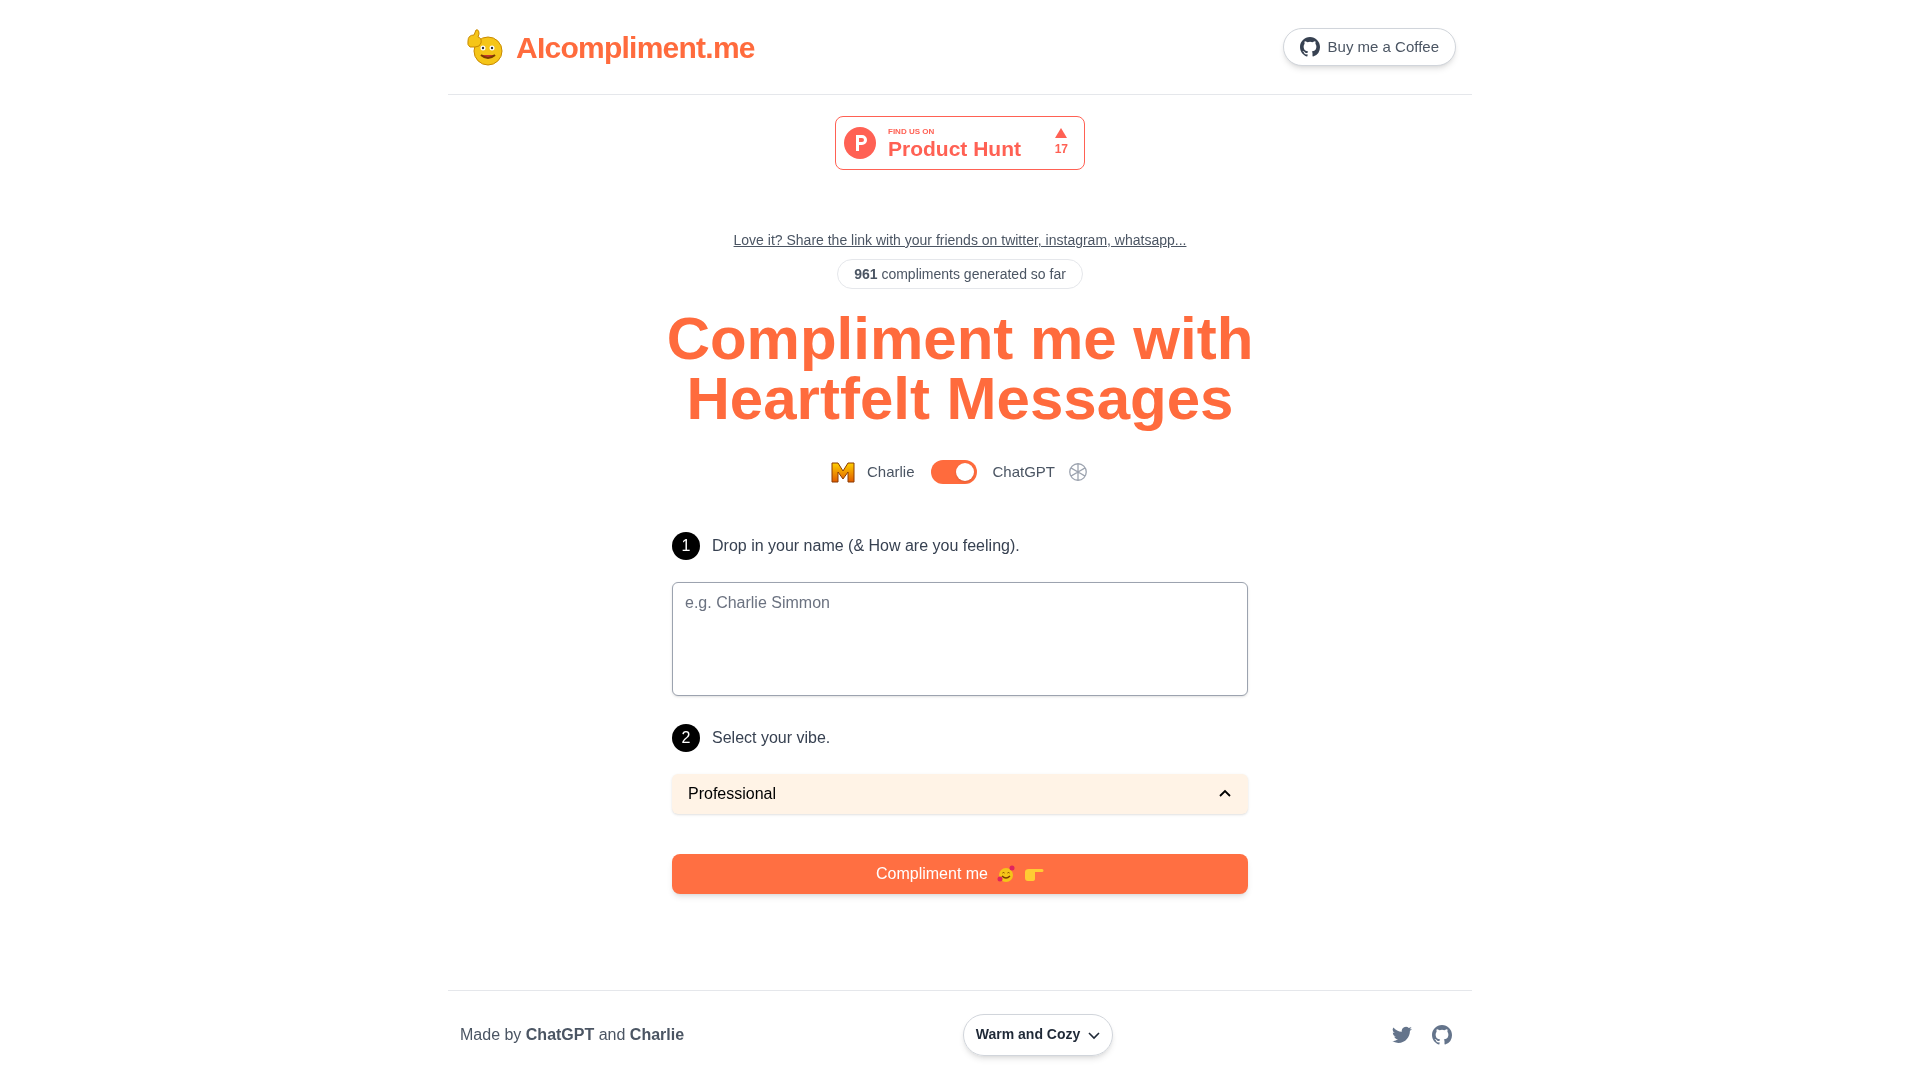 The width and height of the screenshot is (1920, 1080). What do you see at coordinates (1061, 149) in the screenshot?
I see `upvote-count: 17` at bounding box center [1061, 149].